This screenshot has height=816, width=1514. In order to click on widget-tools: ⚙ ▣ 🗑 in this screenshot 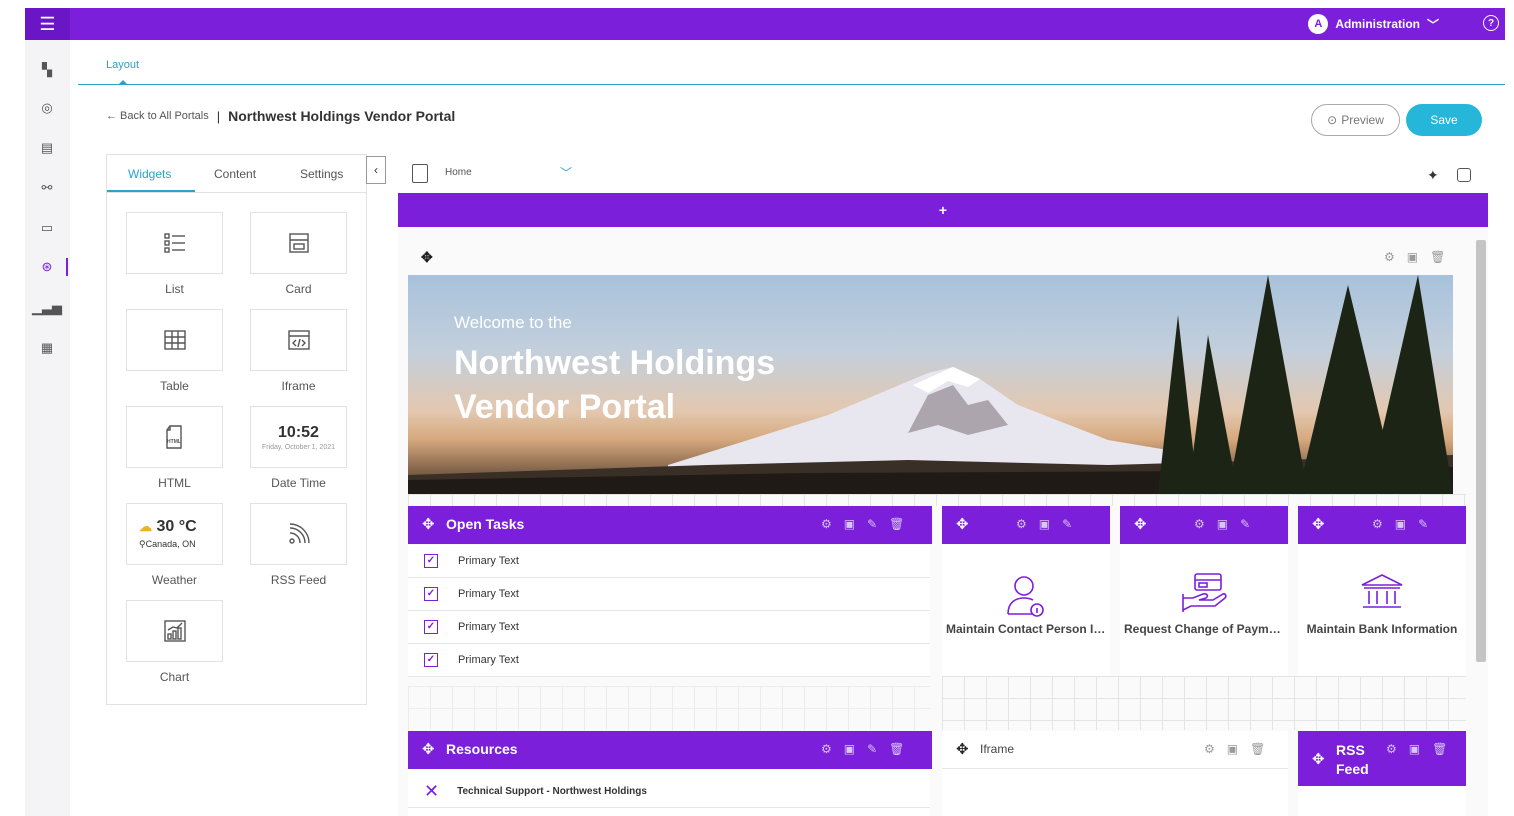, I will do `click(1416, 749)`.